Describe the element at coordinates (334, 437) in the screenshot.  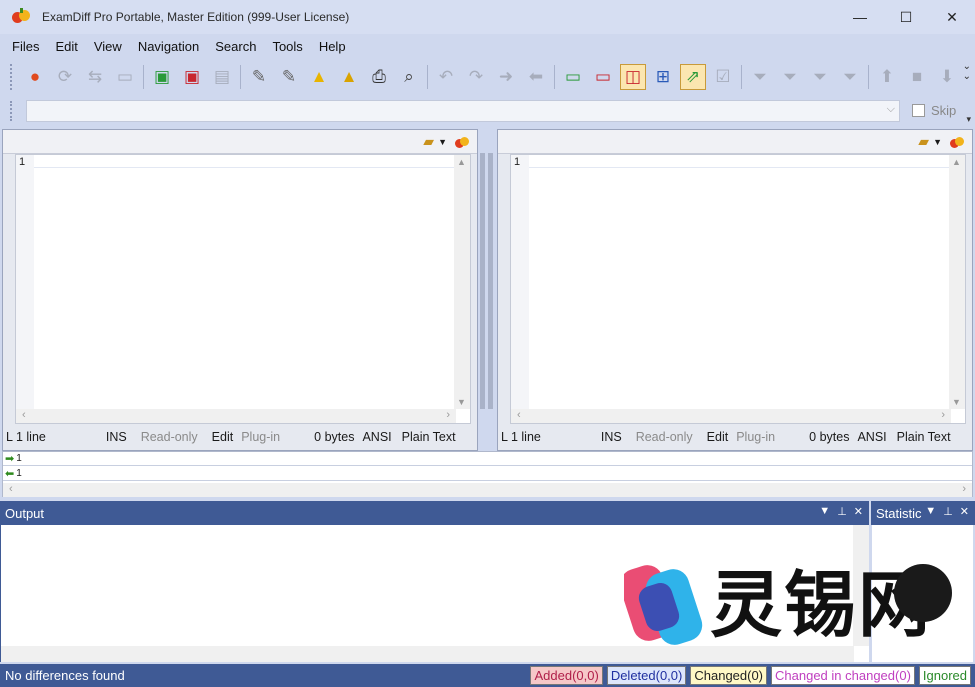
I see `file-size: 0 bytes` at that location.